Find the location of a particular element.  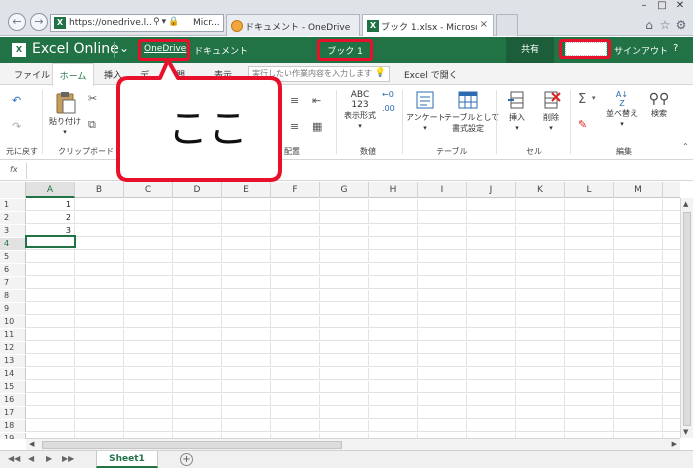

cell-a11 is located at coordinates (50, 335).